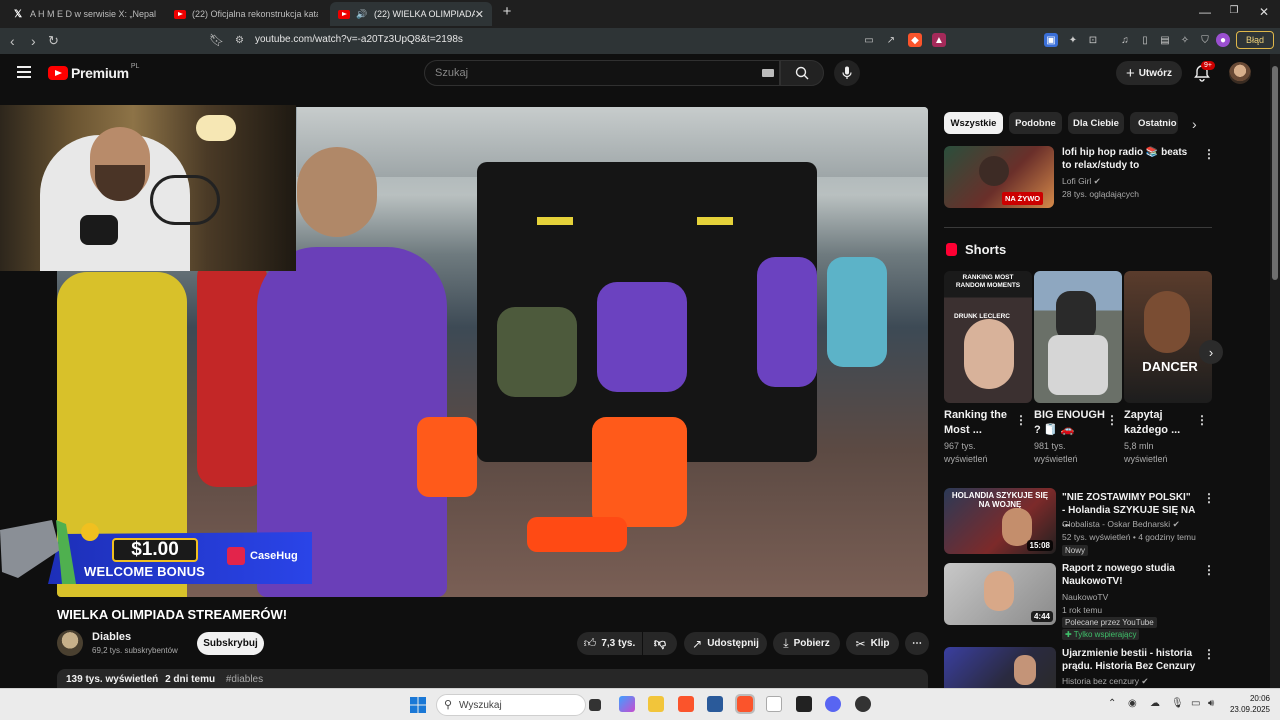  I want to click on back-icon: ‹, so click(12, 41).